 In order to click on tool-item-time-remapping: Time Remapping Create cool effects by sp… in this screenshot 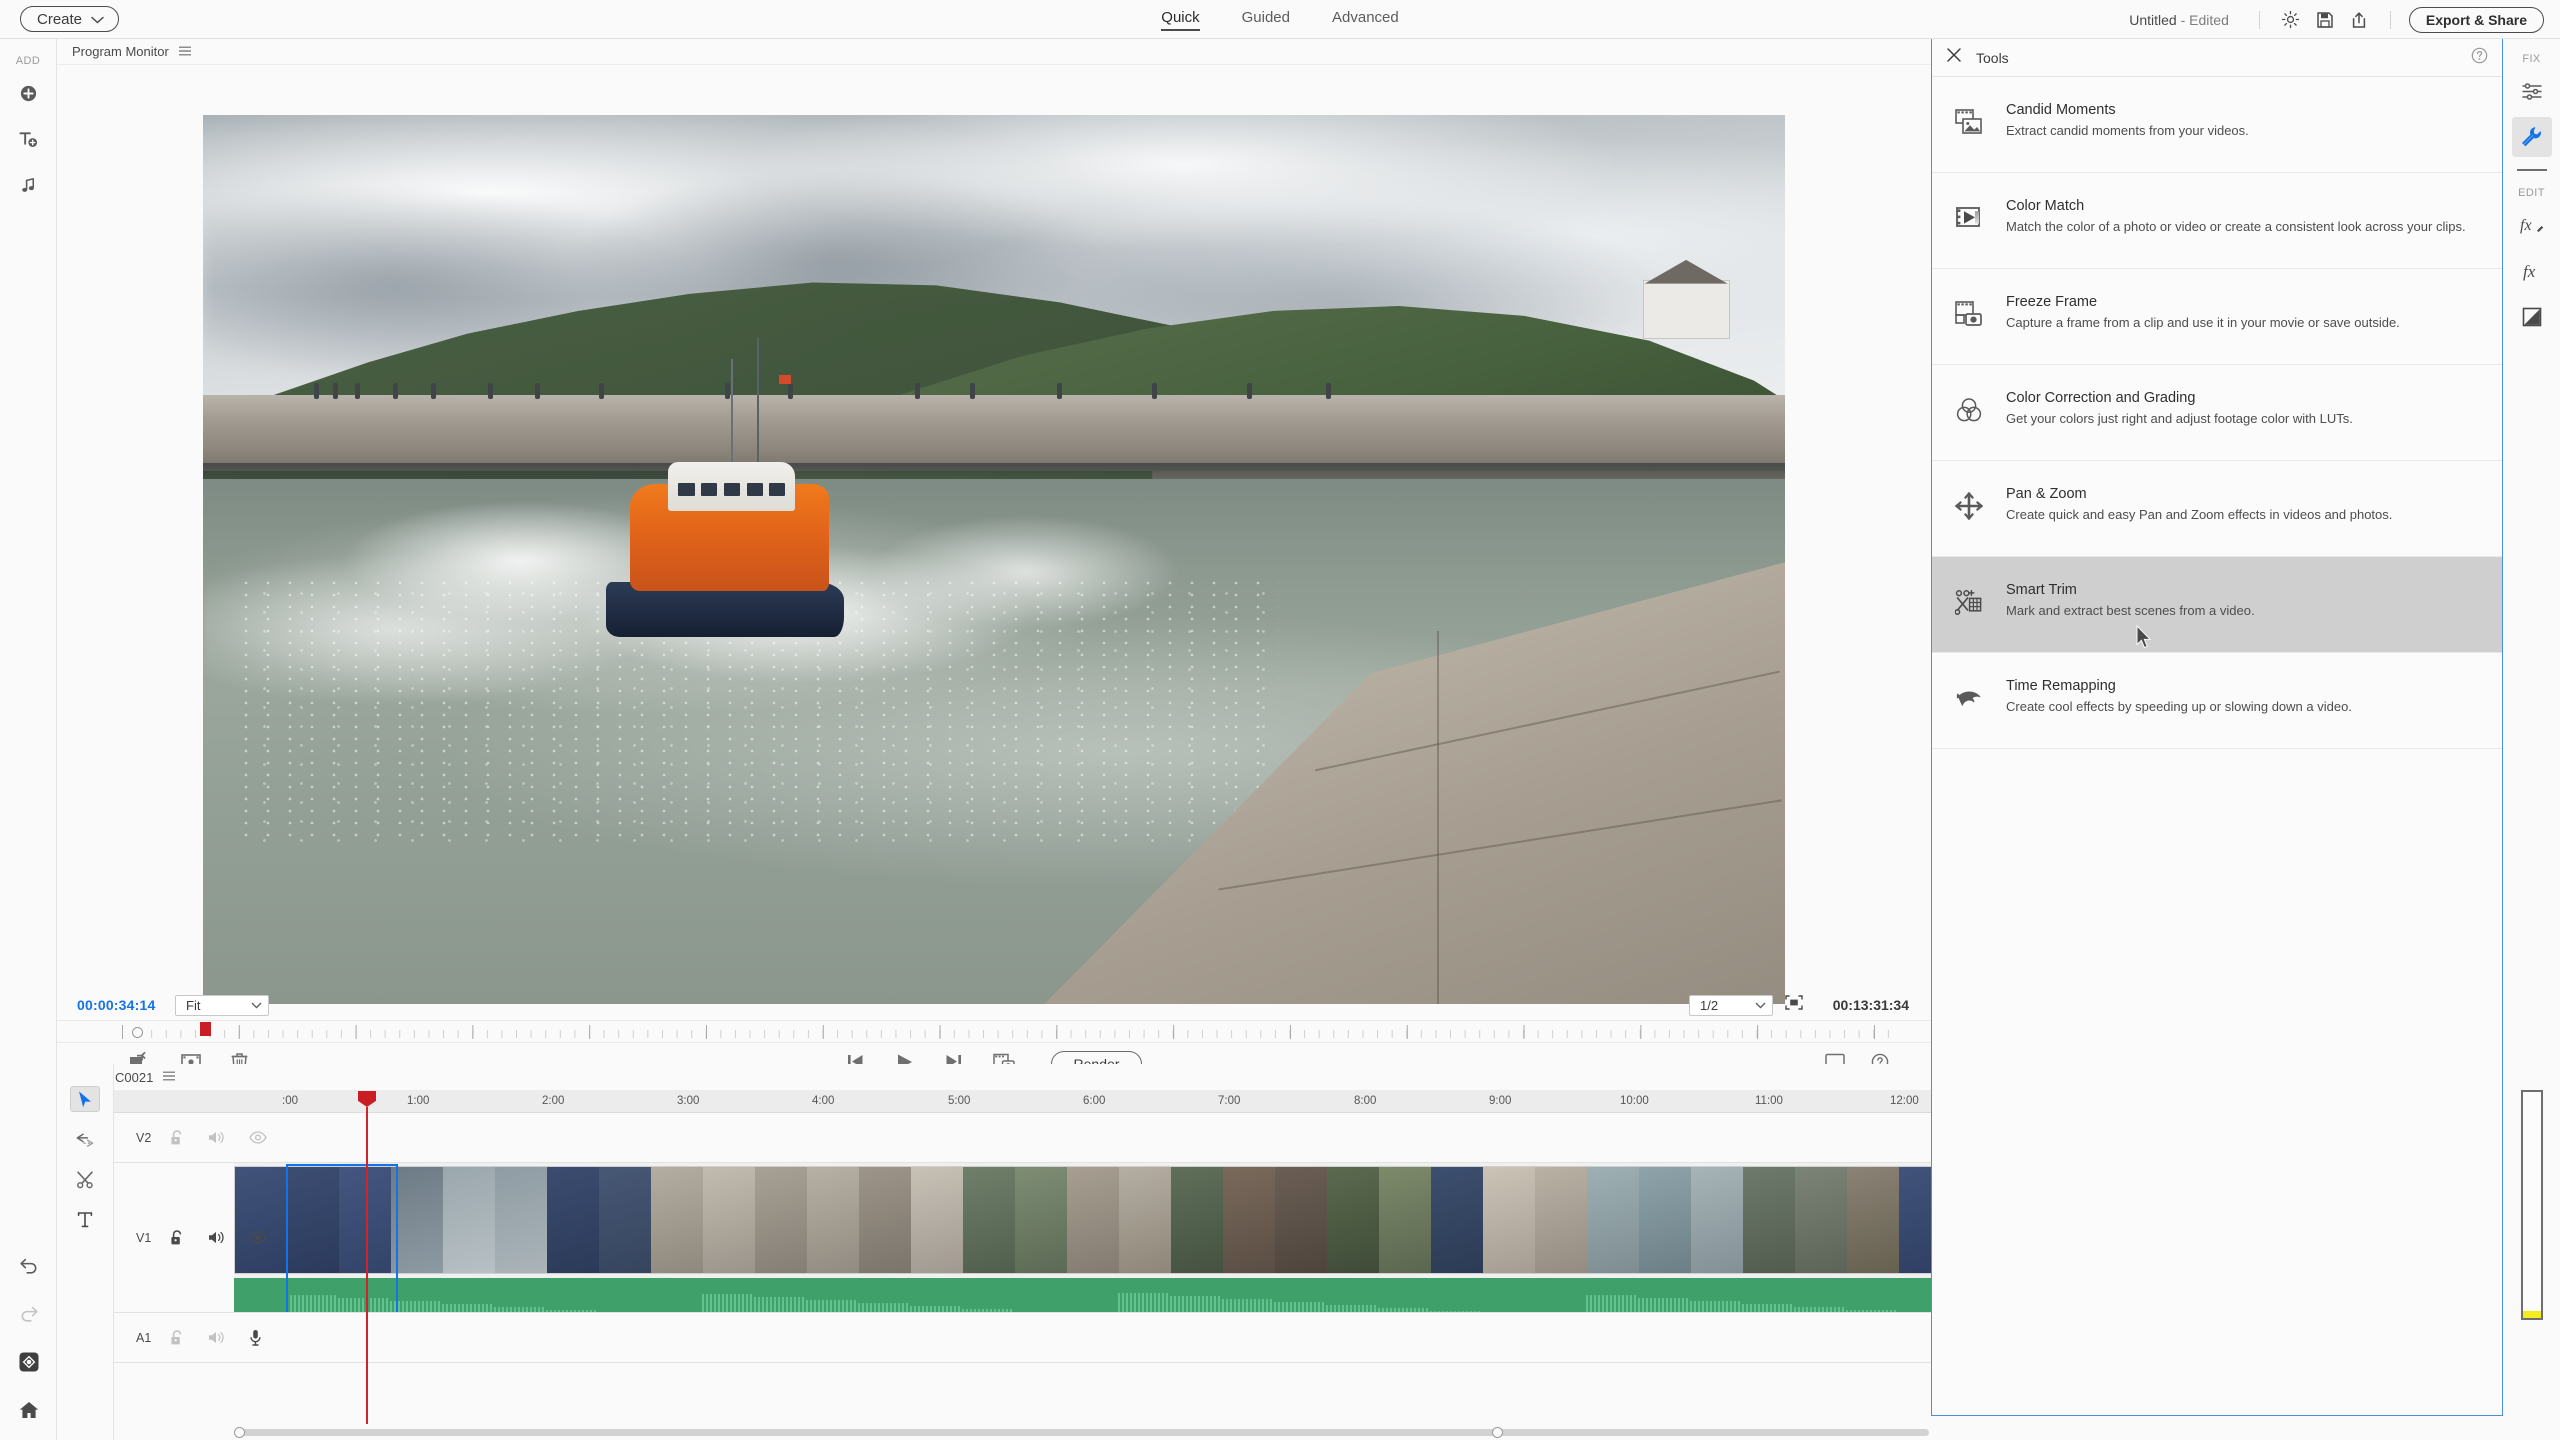, I will do `click(2217, 701)`.